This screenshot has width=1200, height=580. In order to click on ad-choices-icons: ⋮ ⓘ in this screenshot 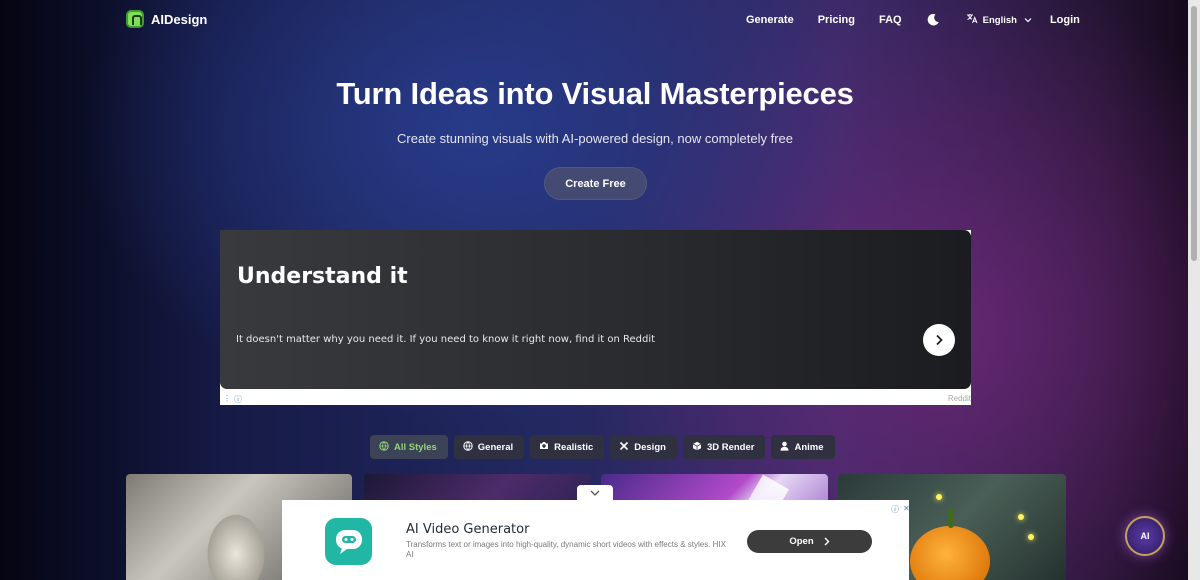, I will do `click(232, 399)`.